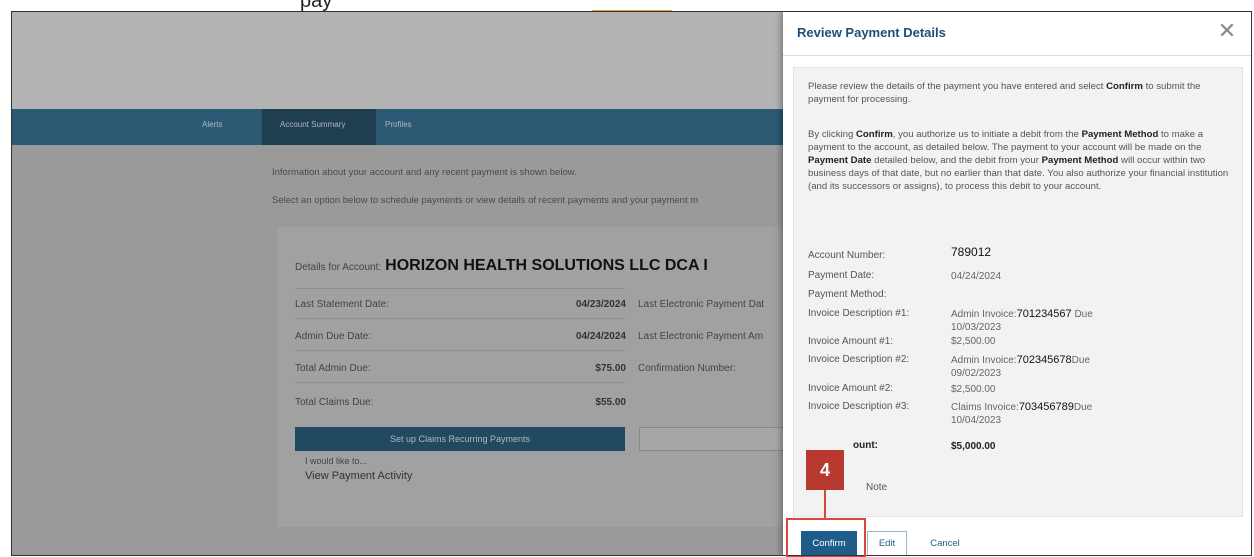 The height and width of the screenshot is (557, 1254). Describe the element at coordinates (1046, 407) in the screenshot. I see `invoice-number: 703456789` at that location.